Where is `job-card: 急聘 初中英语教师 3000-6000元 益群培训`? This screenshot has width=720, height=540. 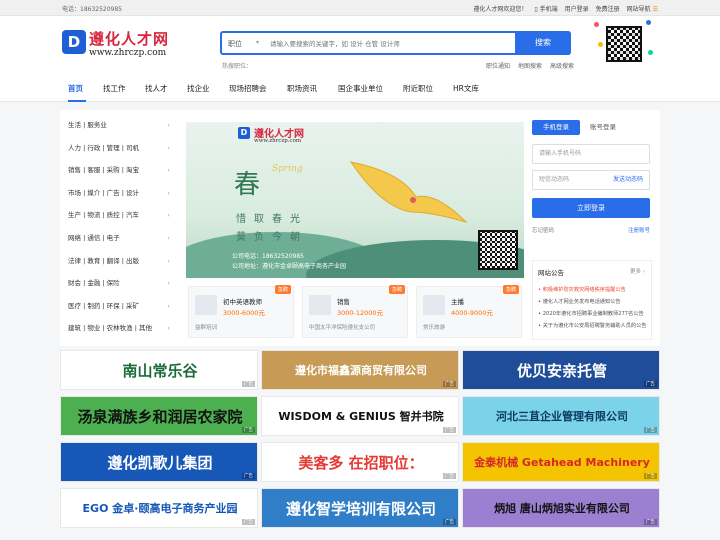
job-card: 急聘 初中英语教师 3000-6000元 益群培训 is located at coordinates (241, 311).